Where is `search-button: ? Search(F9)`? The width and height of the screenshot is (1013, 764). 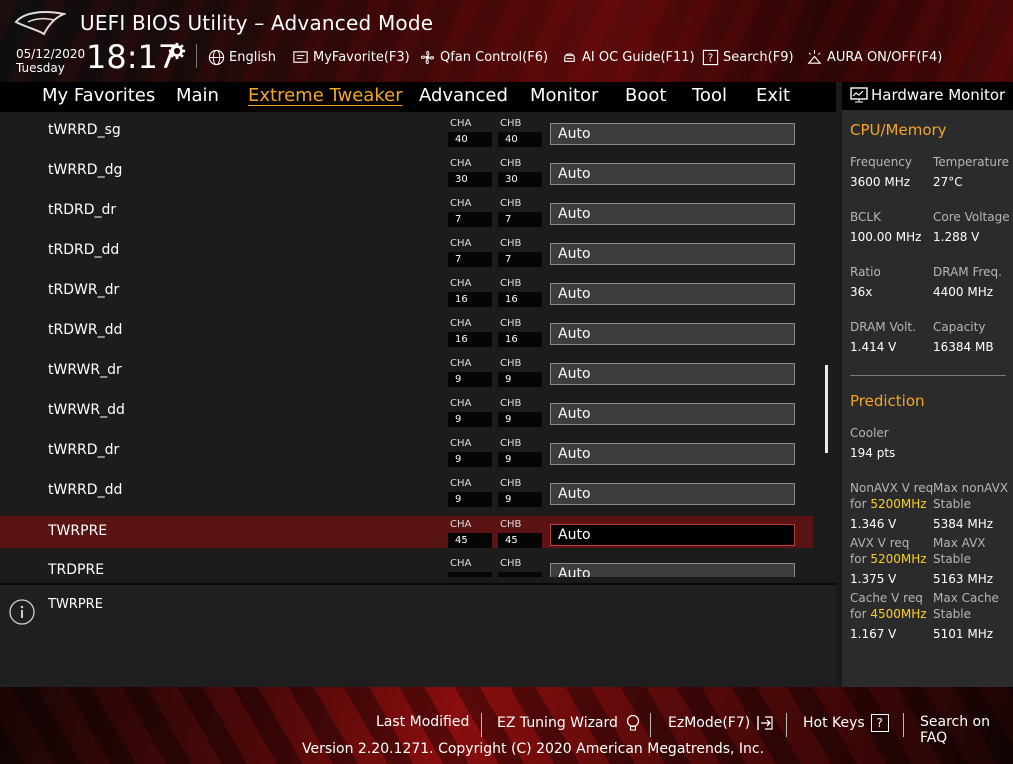
search-button: ? Search(F9) is located at coordinates (748, 57).